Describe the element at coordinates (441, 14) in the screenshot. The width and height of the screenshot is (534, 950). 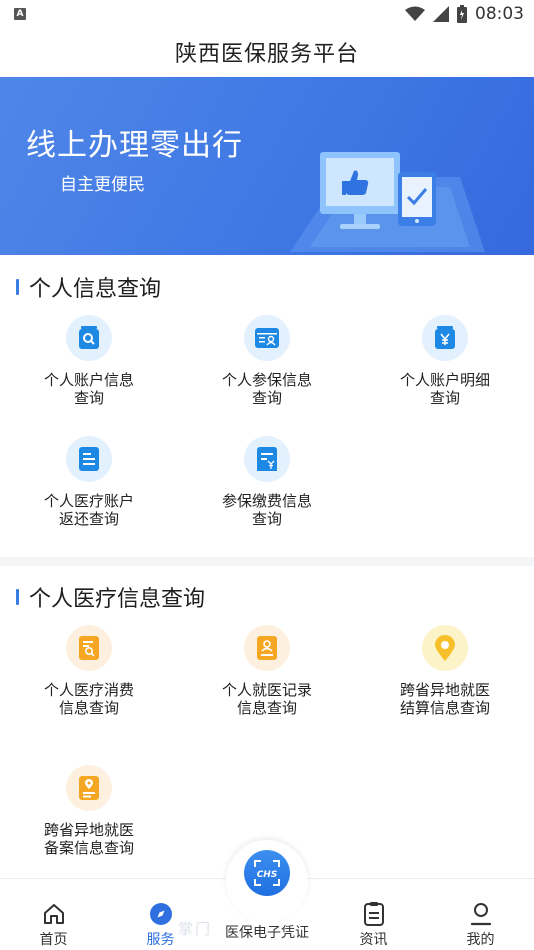
I see `signal-icon` at that location.